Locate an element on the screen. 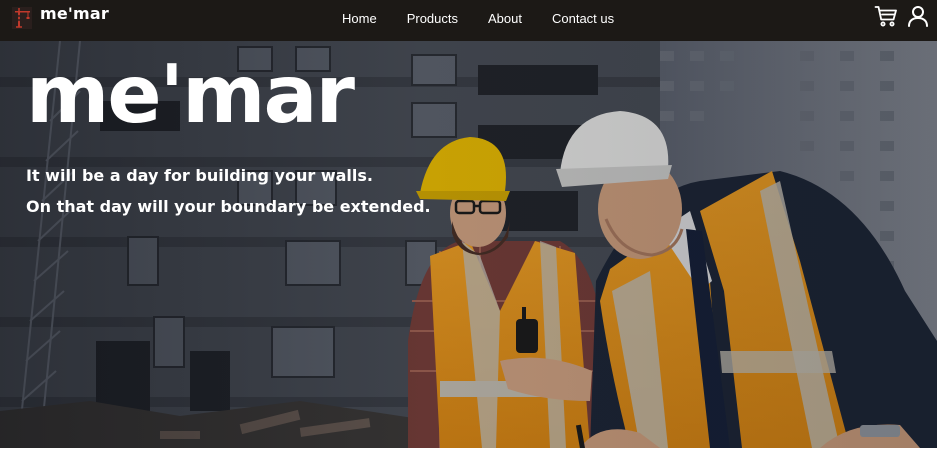  nav-icons is located at coordinates (902, 16).